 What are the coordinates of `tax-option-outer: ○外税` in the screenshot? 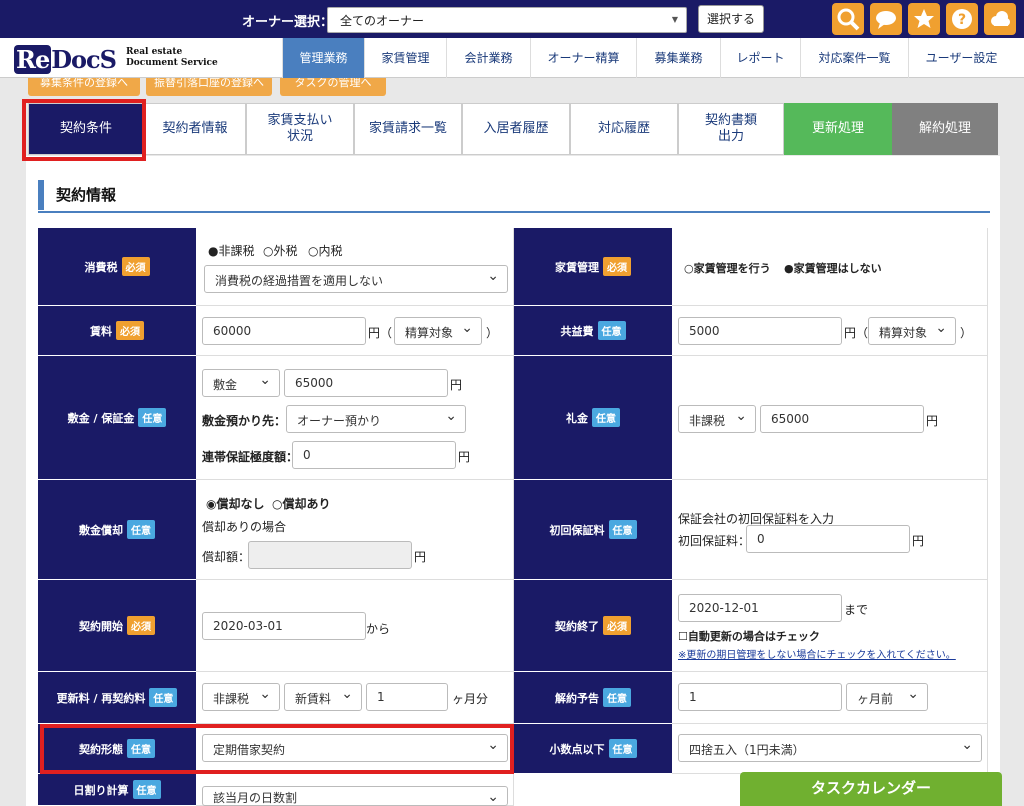 It's located at (280, 250).